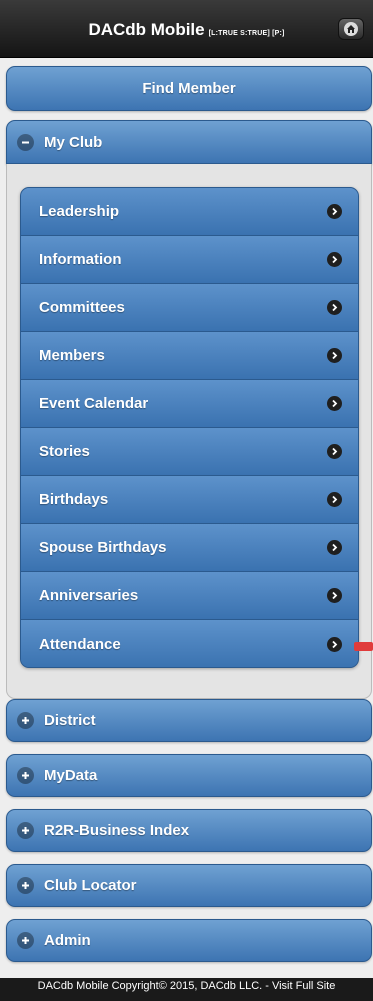 Image resolution: width=373 pixels, height=1001 pixels. Describe the element at coordinates (189, 775) in the screenshot. I see `mydata-collapsible-header: MyData` at that location.